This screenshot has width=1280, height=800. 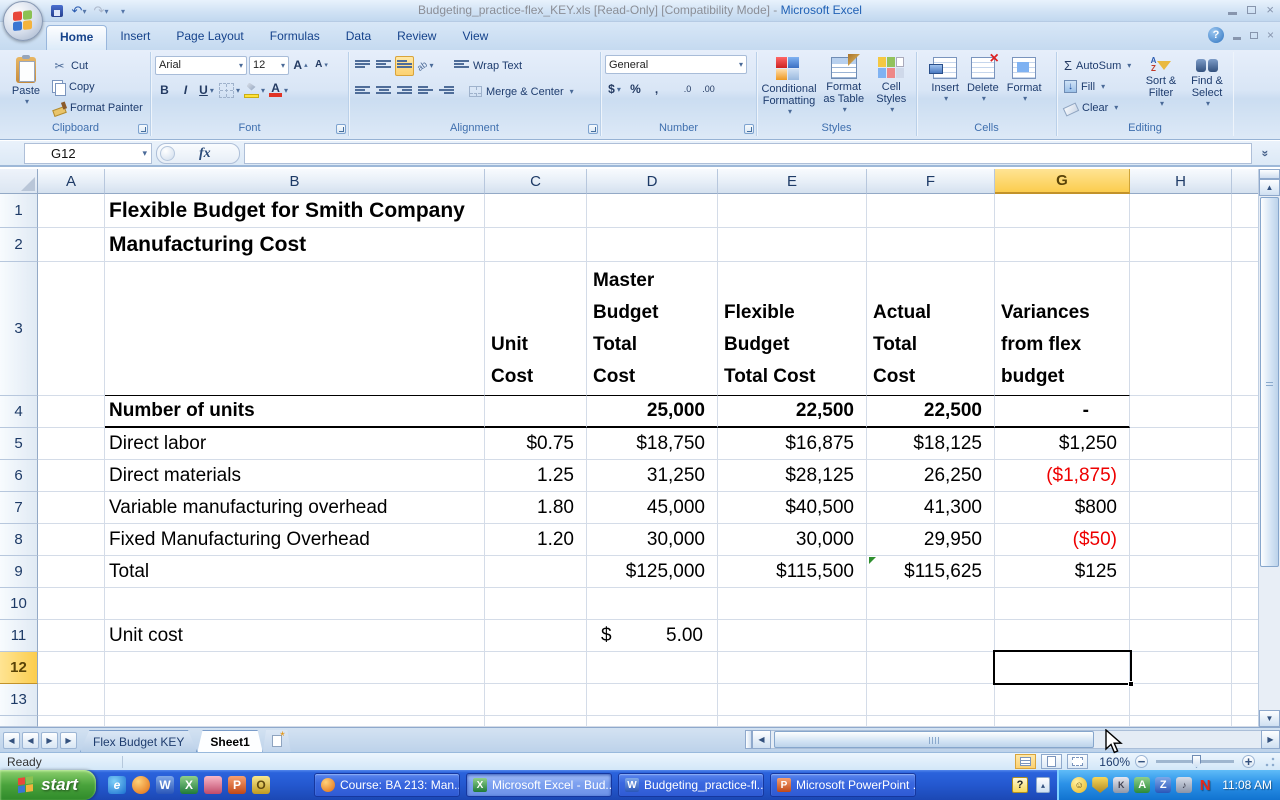 What do you see at coordinates (1161, 87) in the screenshot?
I see `sort-filter-button: AZ Sort & Filter ▾` at bounding box center [1161, 87].